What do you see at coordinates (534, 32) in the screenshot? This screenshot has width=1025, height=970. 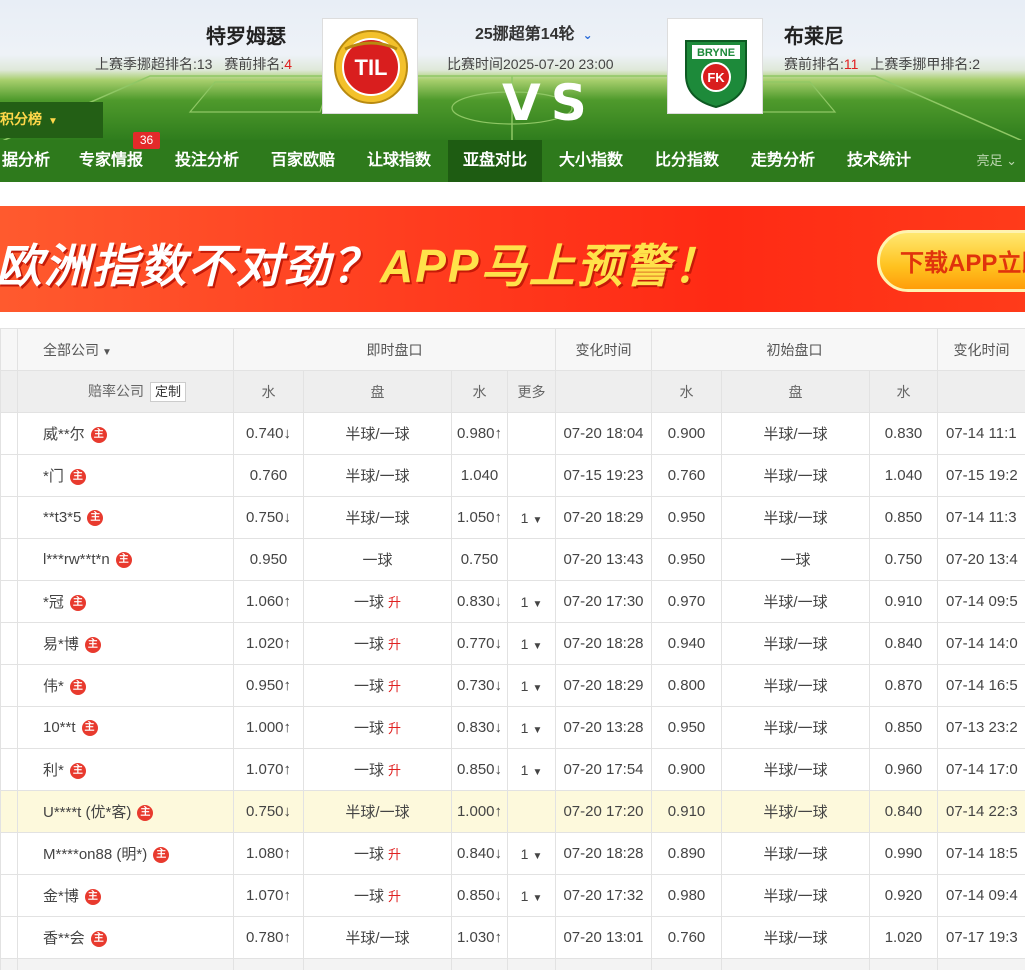 I see `match-round-selector: 25挪超第14轮 ⌄` at bounding box center [534, 32].